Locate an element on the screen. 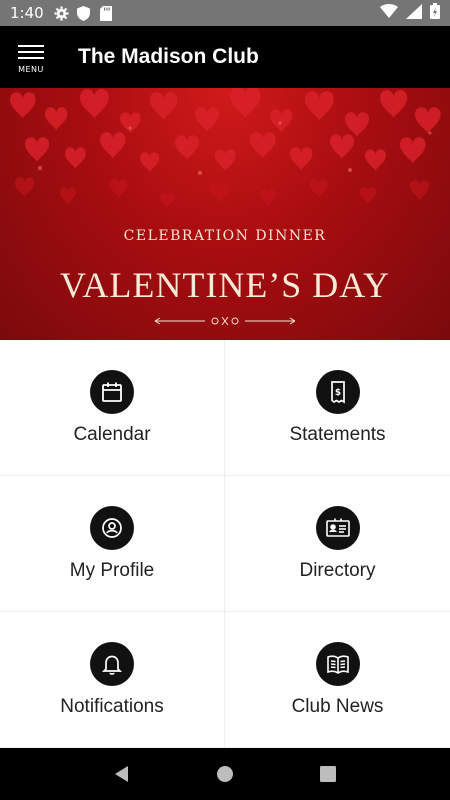 The image size is (450, 800). club-news-tile: Club News is located at coordinates (337, 680).